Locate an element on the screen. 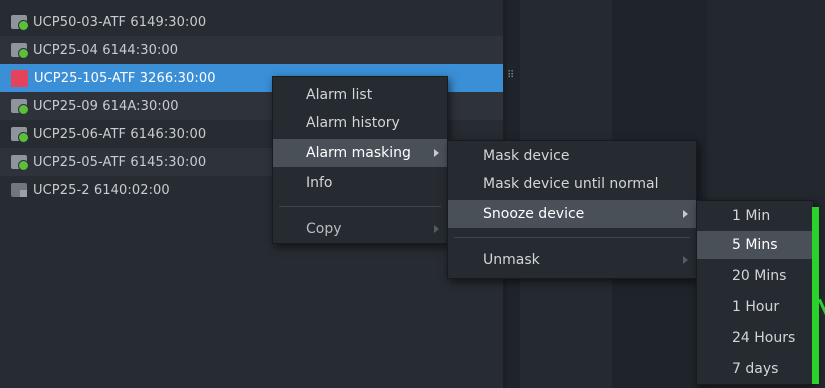 This screenshot has width=825, height=388. menu-item-label: 7 days is located at coordinates (755, 369).